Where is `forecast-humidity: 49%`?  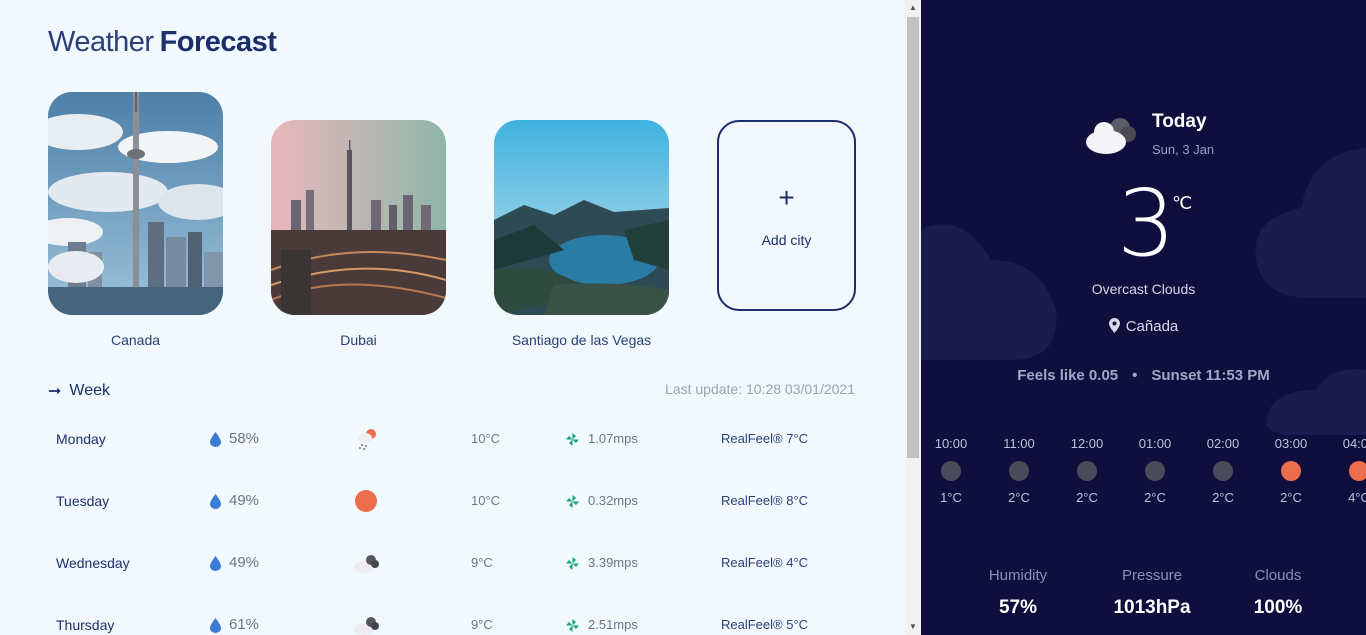
forecast-humidity: 49% is located at coordinates (234, 501).